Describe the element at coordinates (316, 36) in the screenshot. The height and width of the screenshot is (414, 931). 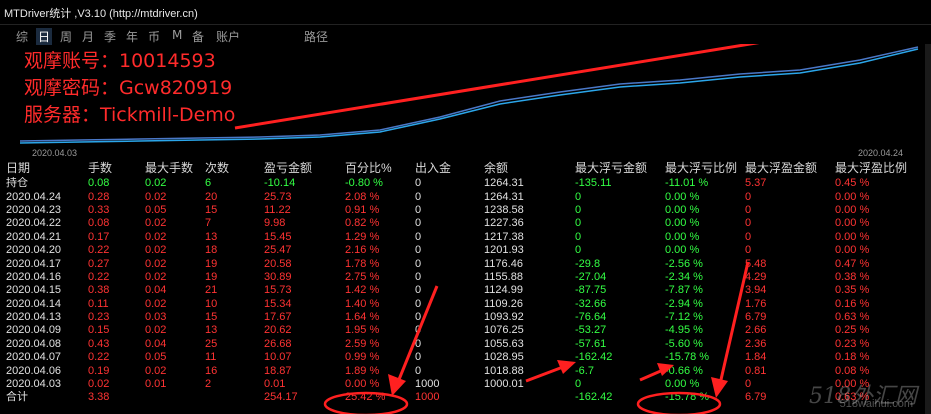
I see `tab-path: 路径` at that location.